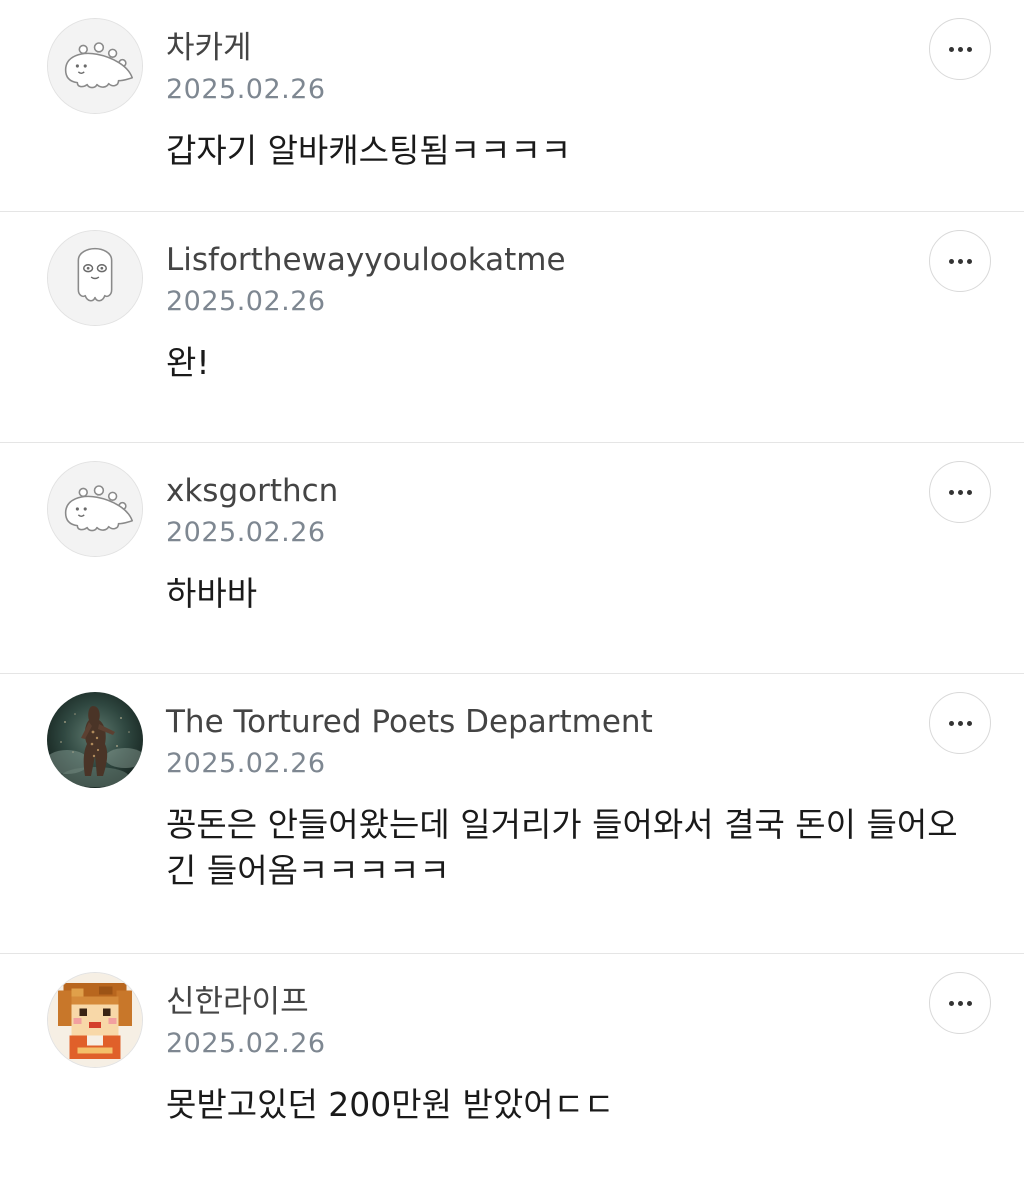  I want to click on comment-text: 갑자기 알바캐스팅됨ㅋㅋㅋㅋ, so click(369, 150).